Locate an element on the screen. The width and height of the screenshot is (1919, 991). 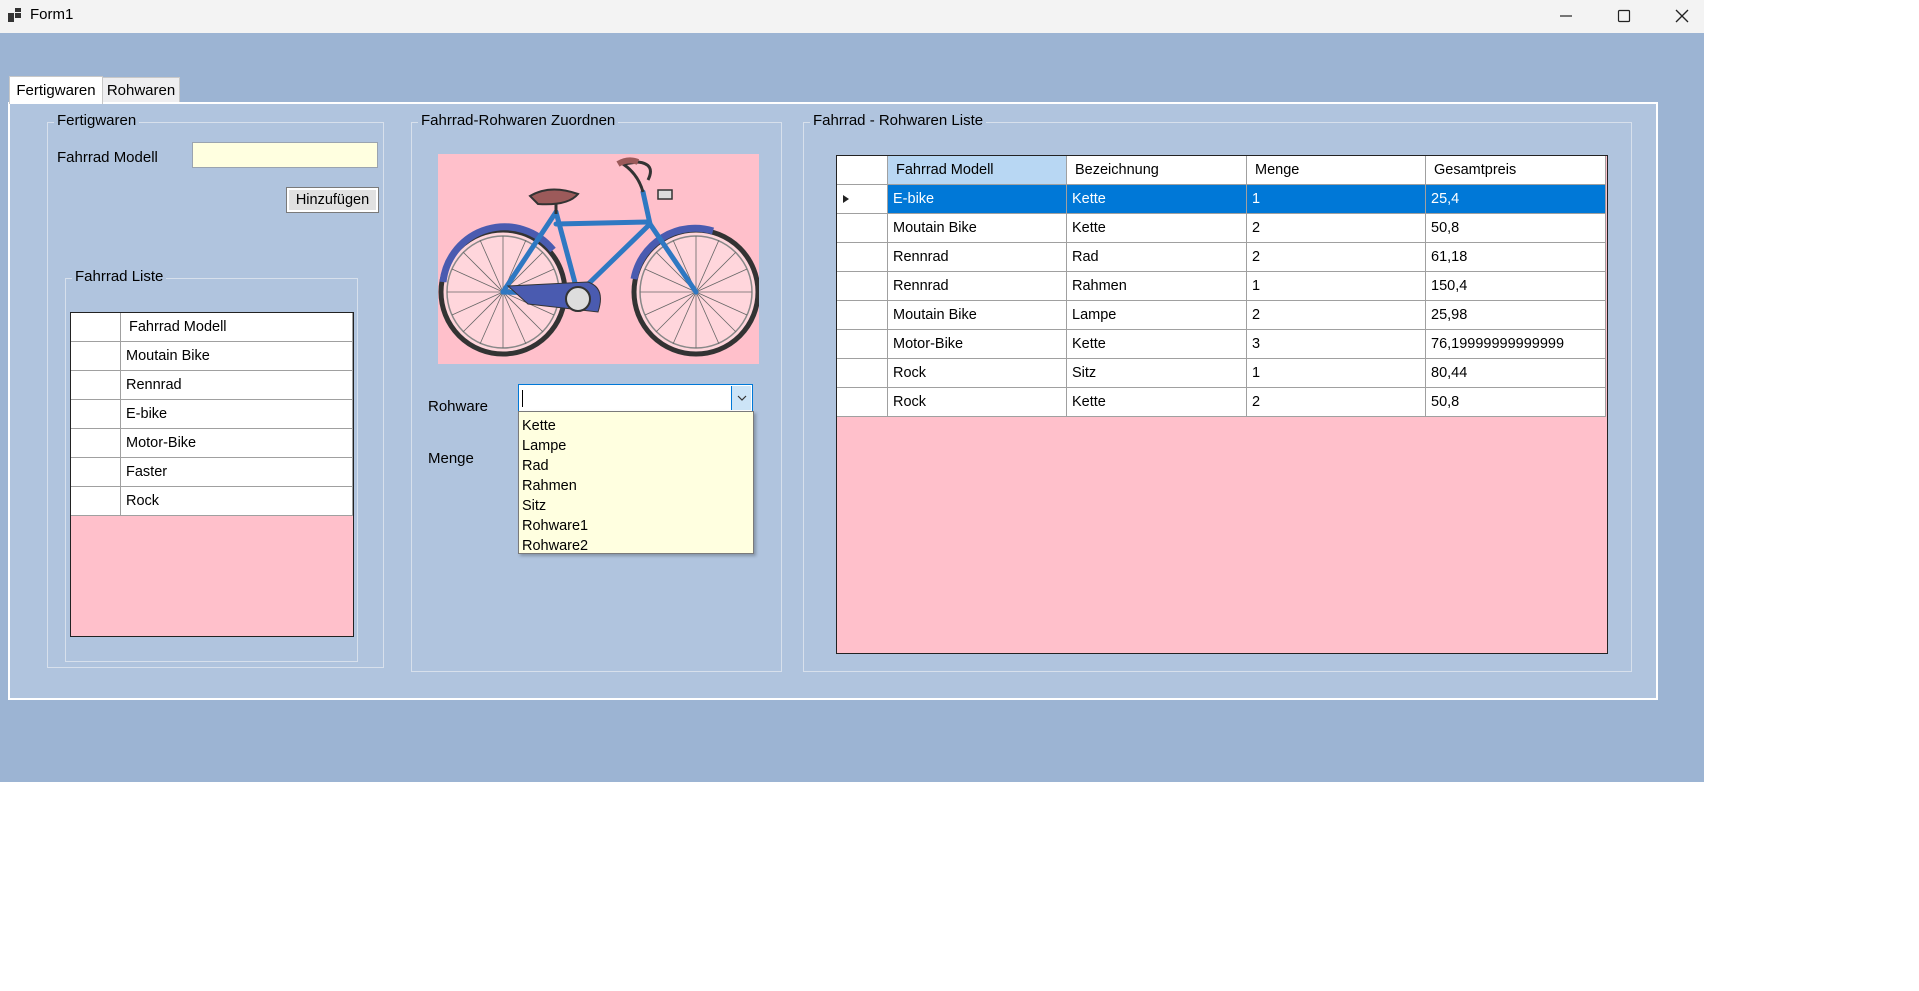
text-caret is located at coordinates (522, 398).